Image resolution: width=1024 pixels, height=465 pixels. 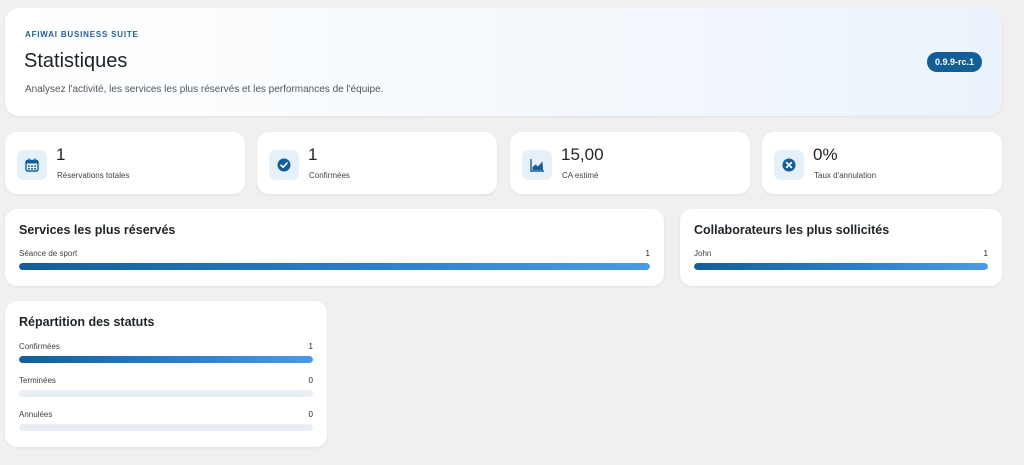 What do you see at coordinates (329, 175) in the screenshot?
I see `kpi-label: Confirmées` at bounding box center [329, 175].